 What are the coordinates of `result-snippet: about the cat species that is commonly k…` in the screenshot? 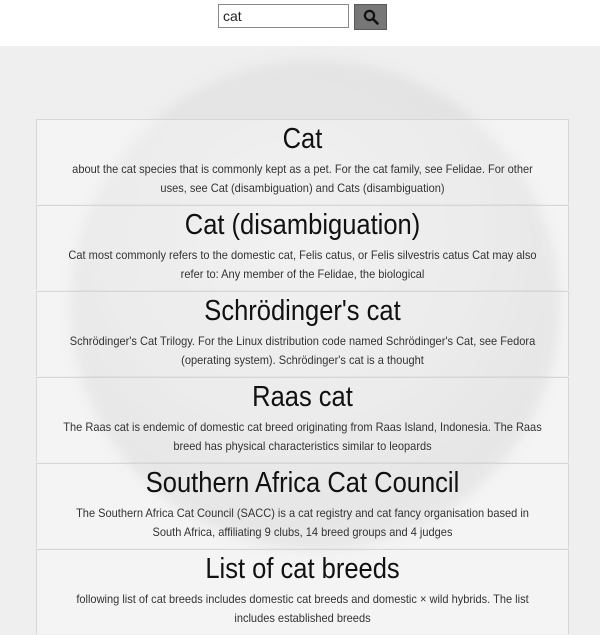 It's located at (302, 178).